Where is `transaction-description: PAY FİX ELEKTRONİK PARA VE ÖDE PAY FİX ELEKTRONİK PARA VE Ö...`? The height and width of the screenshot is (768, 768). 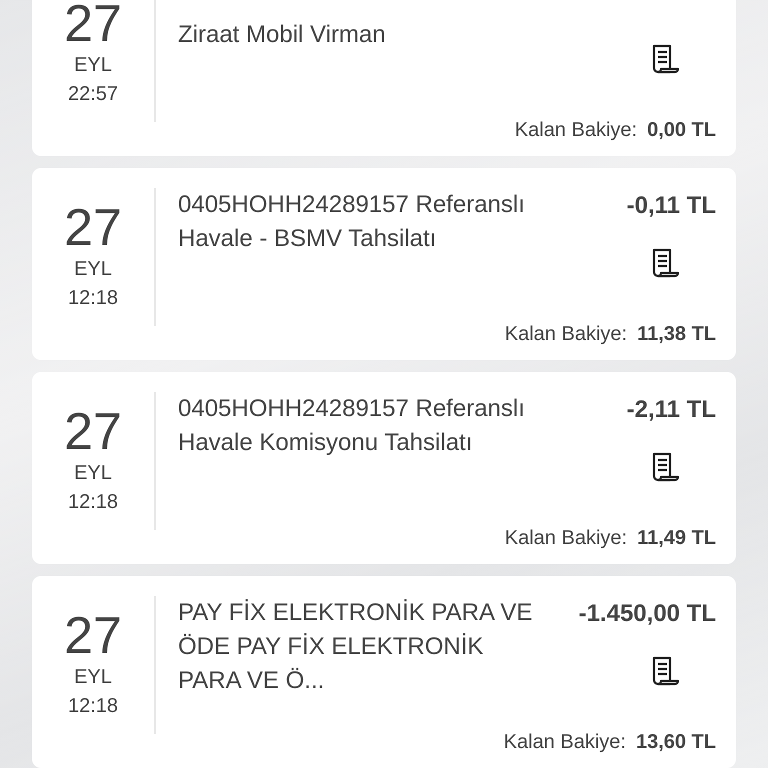 transaction-description: PAY FİX ELEKTRONİK PARA VE ÖDE PAY FİX ELEKTRONİK PARA VE Ö... is located at coordinates (356, 647).